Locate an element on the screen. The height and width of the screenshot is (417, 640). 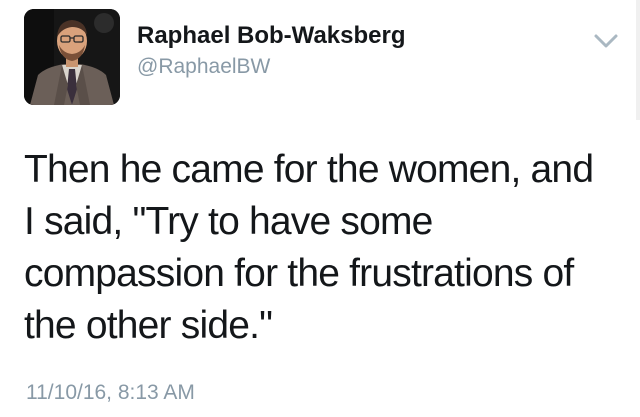
author-display-name: Raphael Bob-Waksberg is located at coordinates (271, 36).